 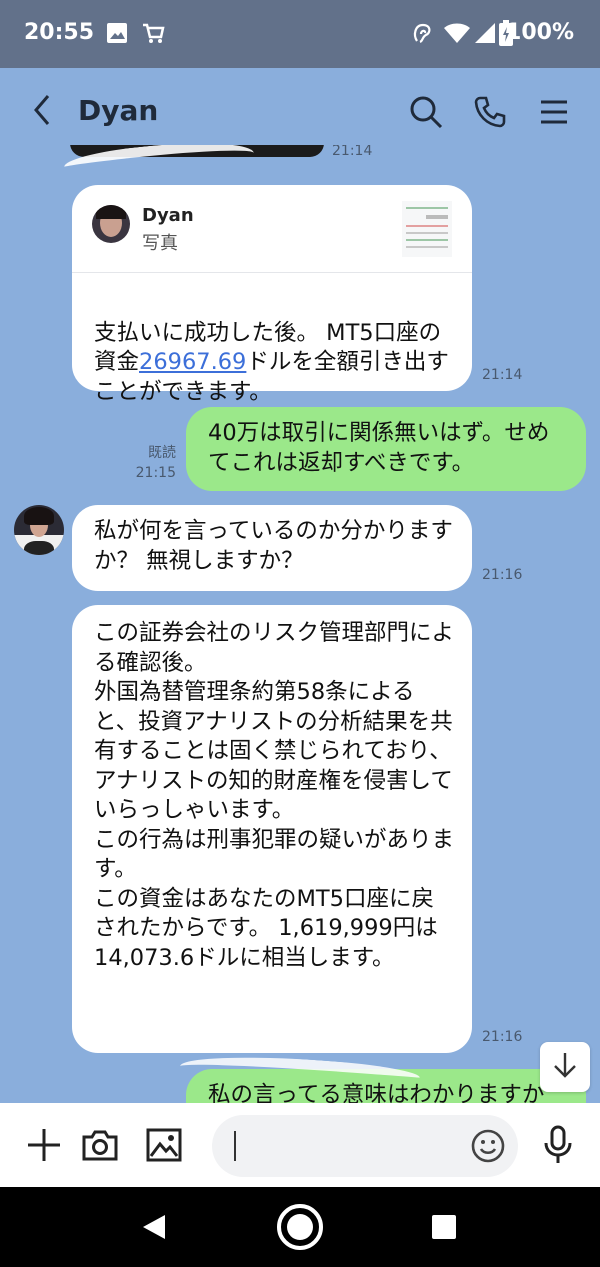 I want to click on my-message-bubble: 40万は取引に関係無いはず。せめてこれは返却すべきです。, so click(x=386, y=449).